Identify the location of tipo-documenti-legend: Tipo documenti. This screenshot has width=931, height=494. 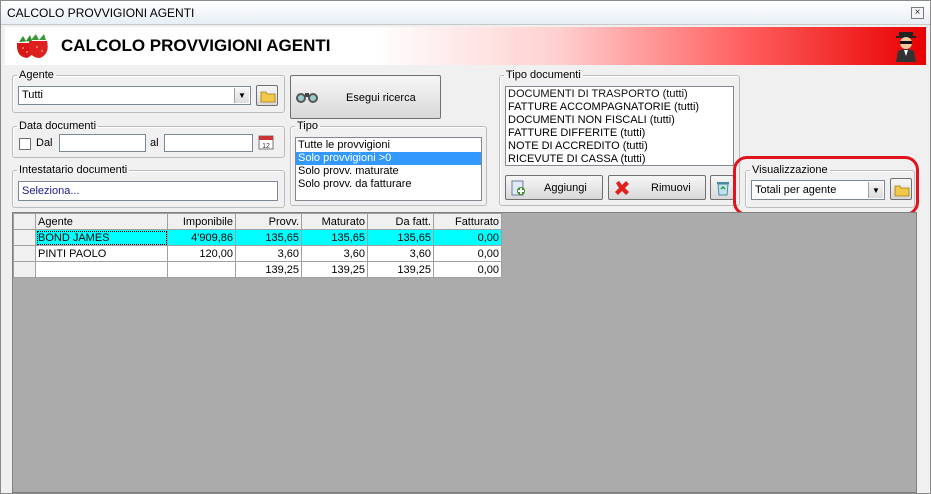
(543, 75).